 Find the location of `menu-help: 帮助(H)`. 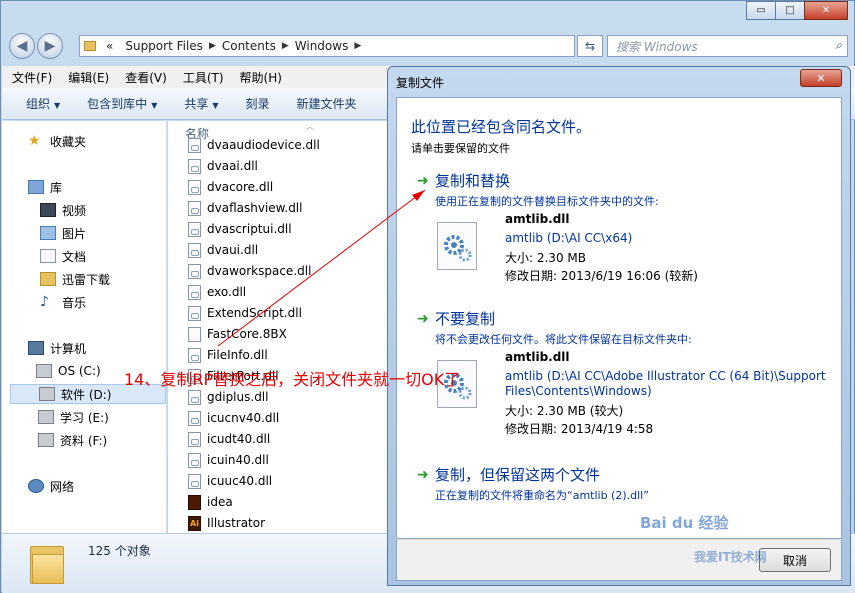

menu-help: 帮助(H) is located at coordinates (261, 77).